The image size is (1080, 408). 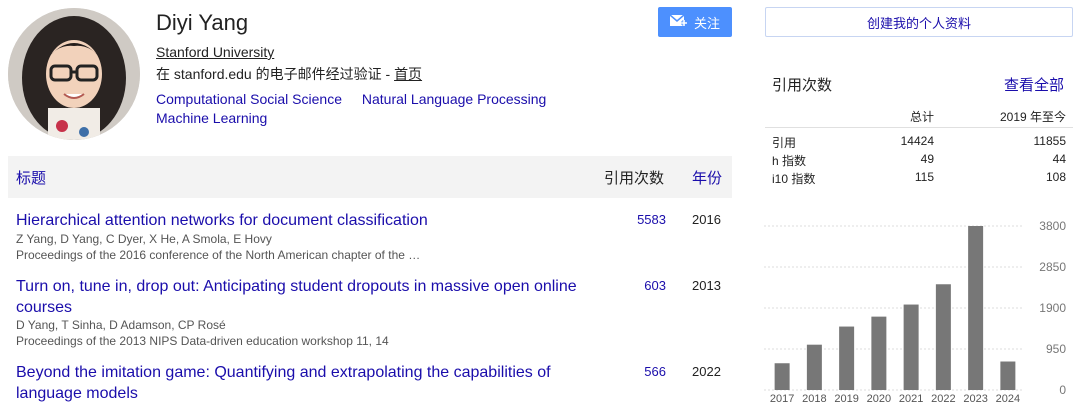 I want to click on create-profile-button: 创建我的个人资料, so click(x=919, y=22).